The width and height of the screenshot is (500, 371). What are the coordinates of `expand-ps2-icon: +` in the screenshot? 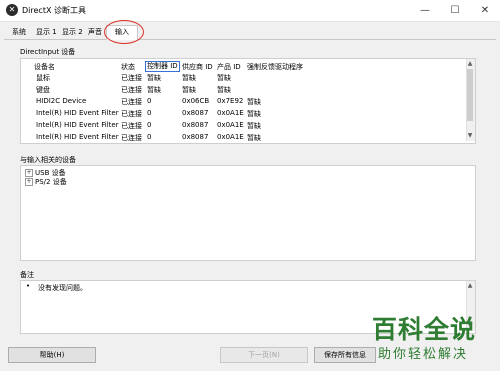 It's located at (29, 182).